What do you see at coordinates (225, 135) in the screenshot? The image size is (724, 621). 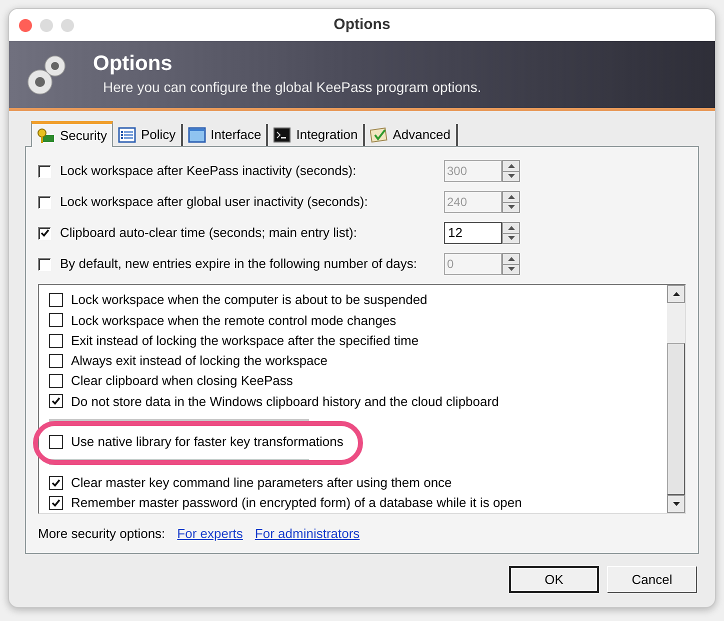 I see `tab: Interface` at bounding box center [225, 135].